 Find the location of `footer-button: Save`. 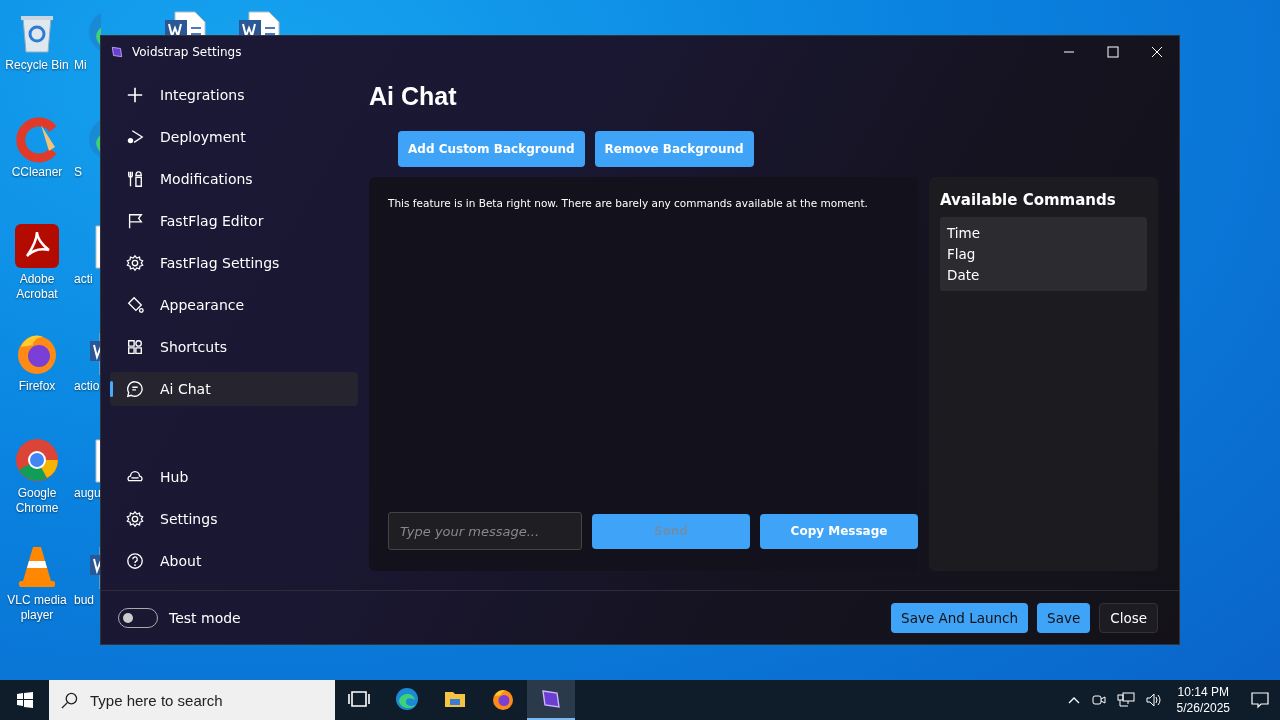

footer-button: Save is located at coordinates (1064, 617).